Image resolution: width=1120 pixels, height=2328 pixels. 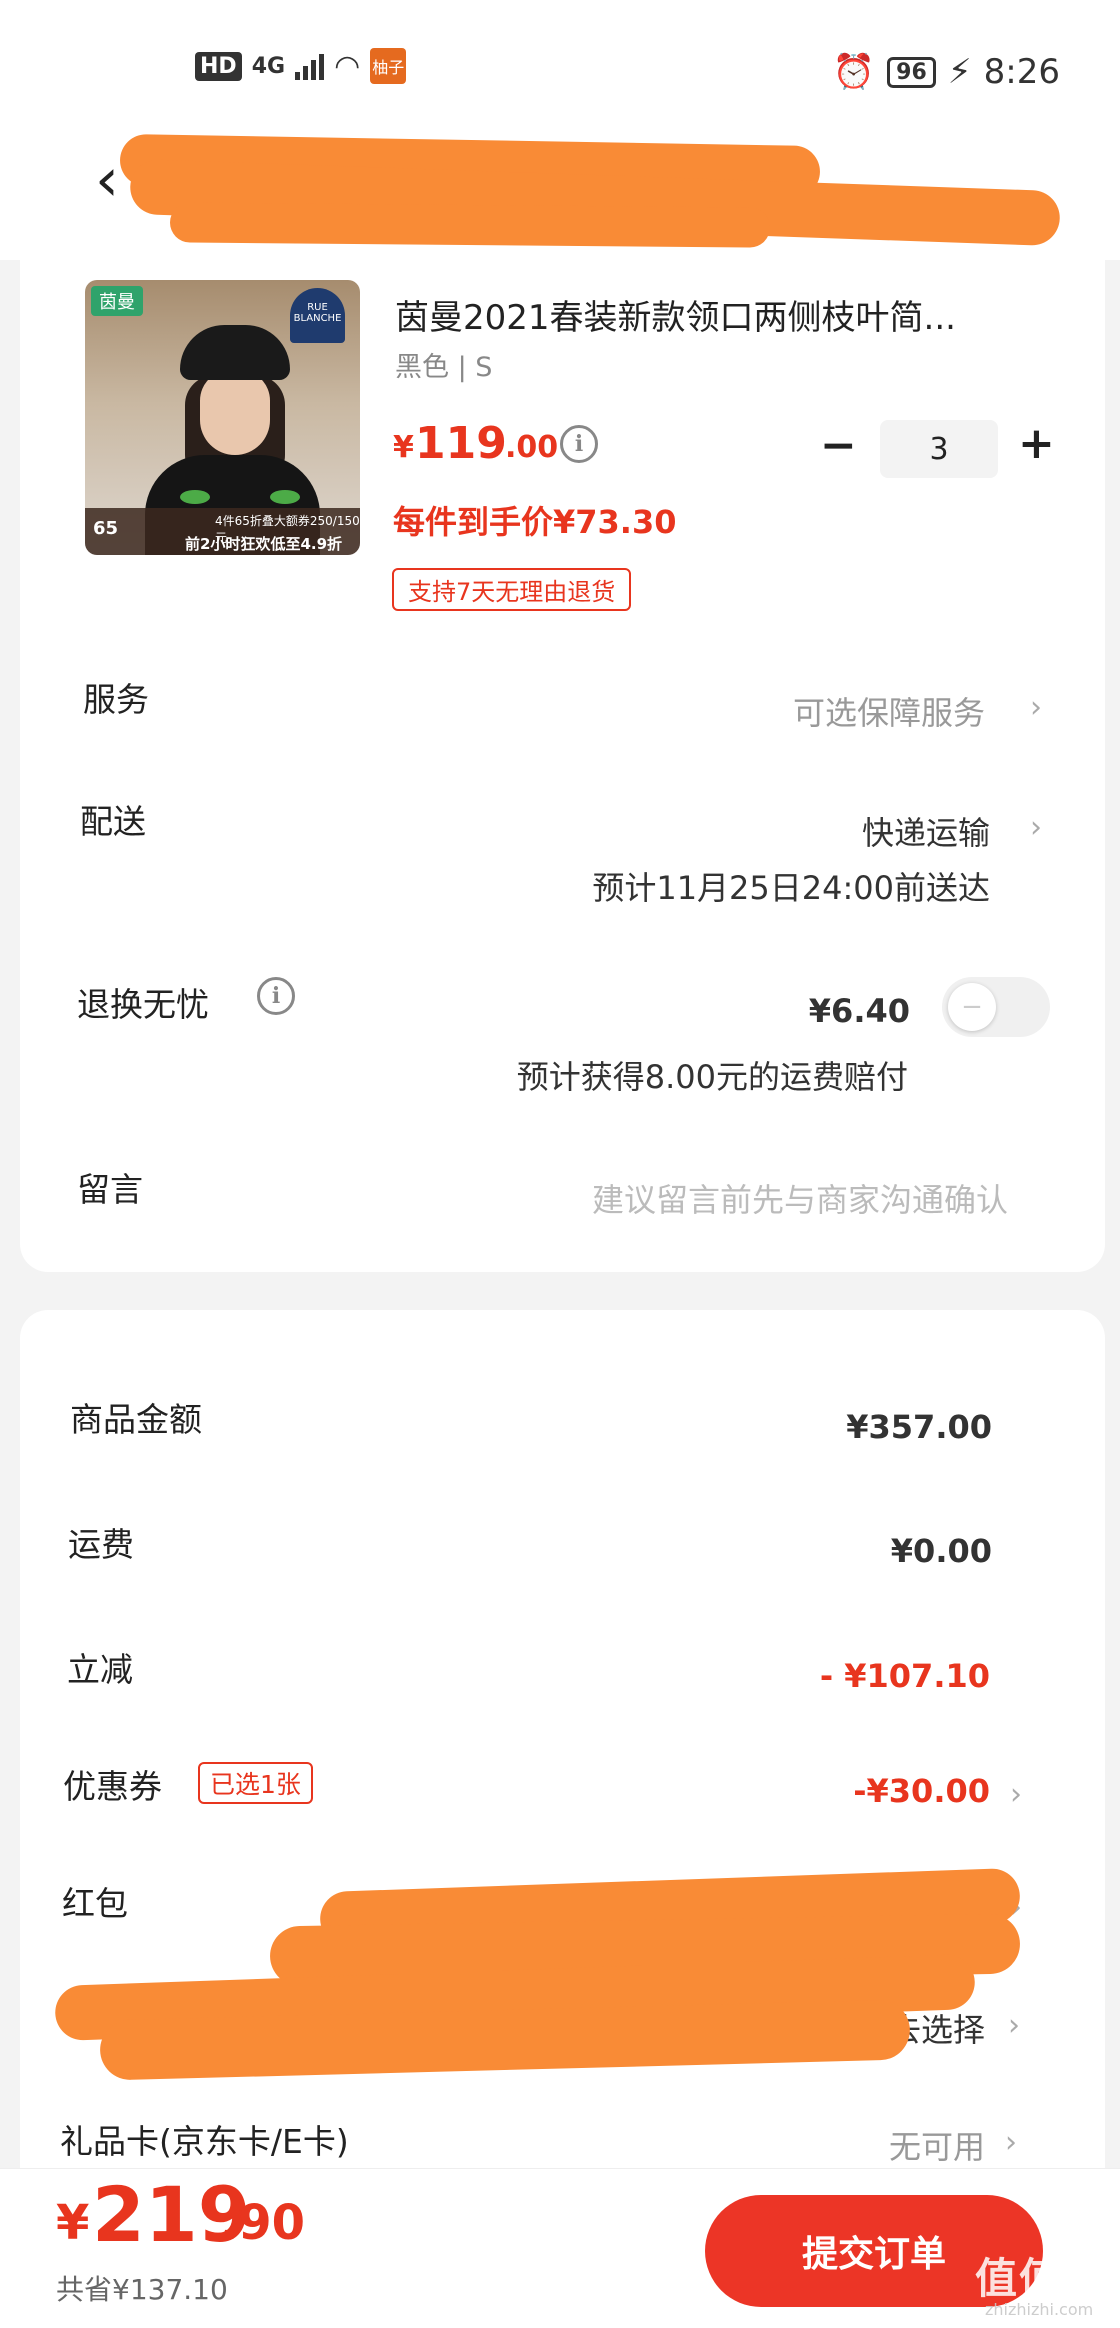 What do you see at coordinates (112, 1786) in the screenshot?
I see `coupon-label: 优惠券` at bounding box center [112, 1786].